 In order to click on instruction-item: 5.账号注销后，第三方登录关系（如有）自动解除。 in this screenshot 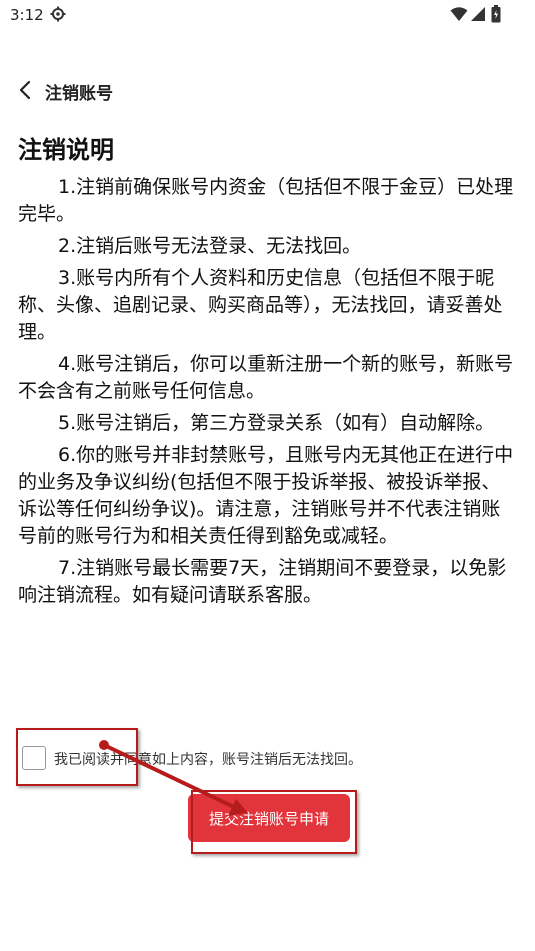, I will do `click(276, 423)`.